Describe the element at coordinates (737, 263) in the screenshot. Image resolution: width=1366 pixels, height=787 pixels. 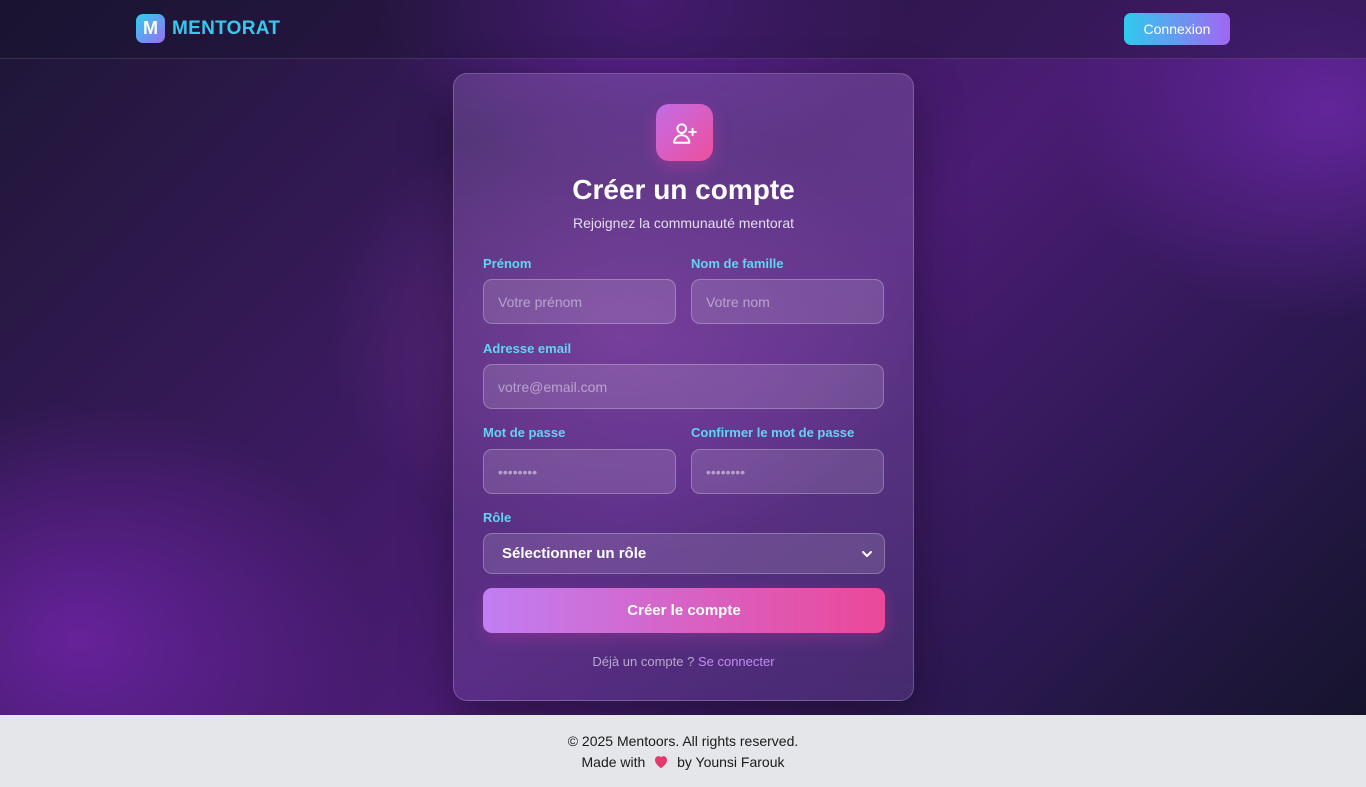
I see `last-name-label: Nom de famille` at that location.